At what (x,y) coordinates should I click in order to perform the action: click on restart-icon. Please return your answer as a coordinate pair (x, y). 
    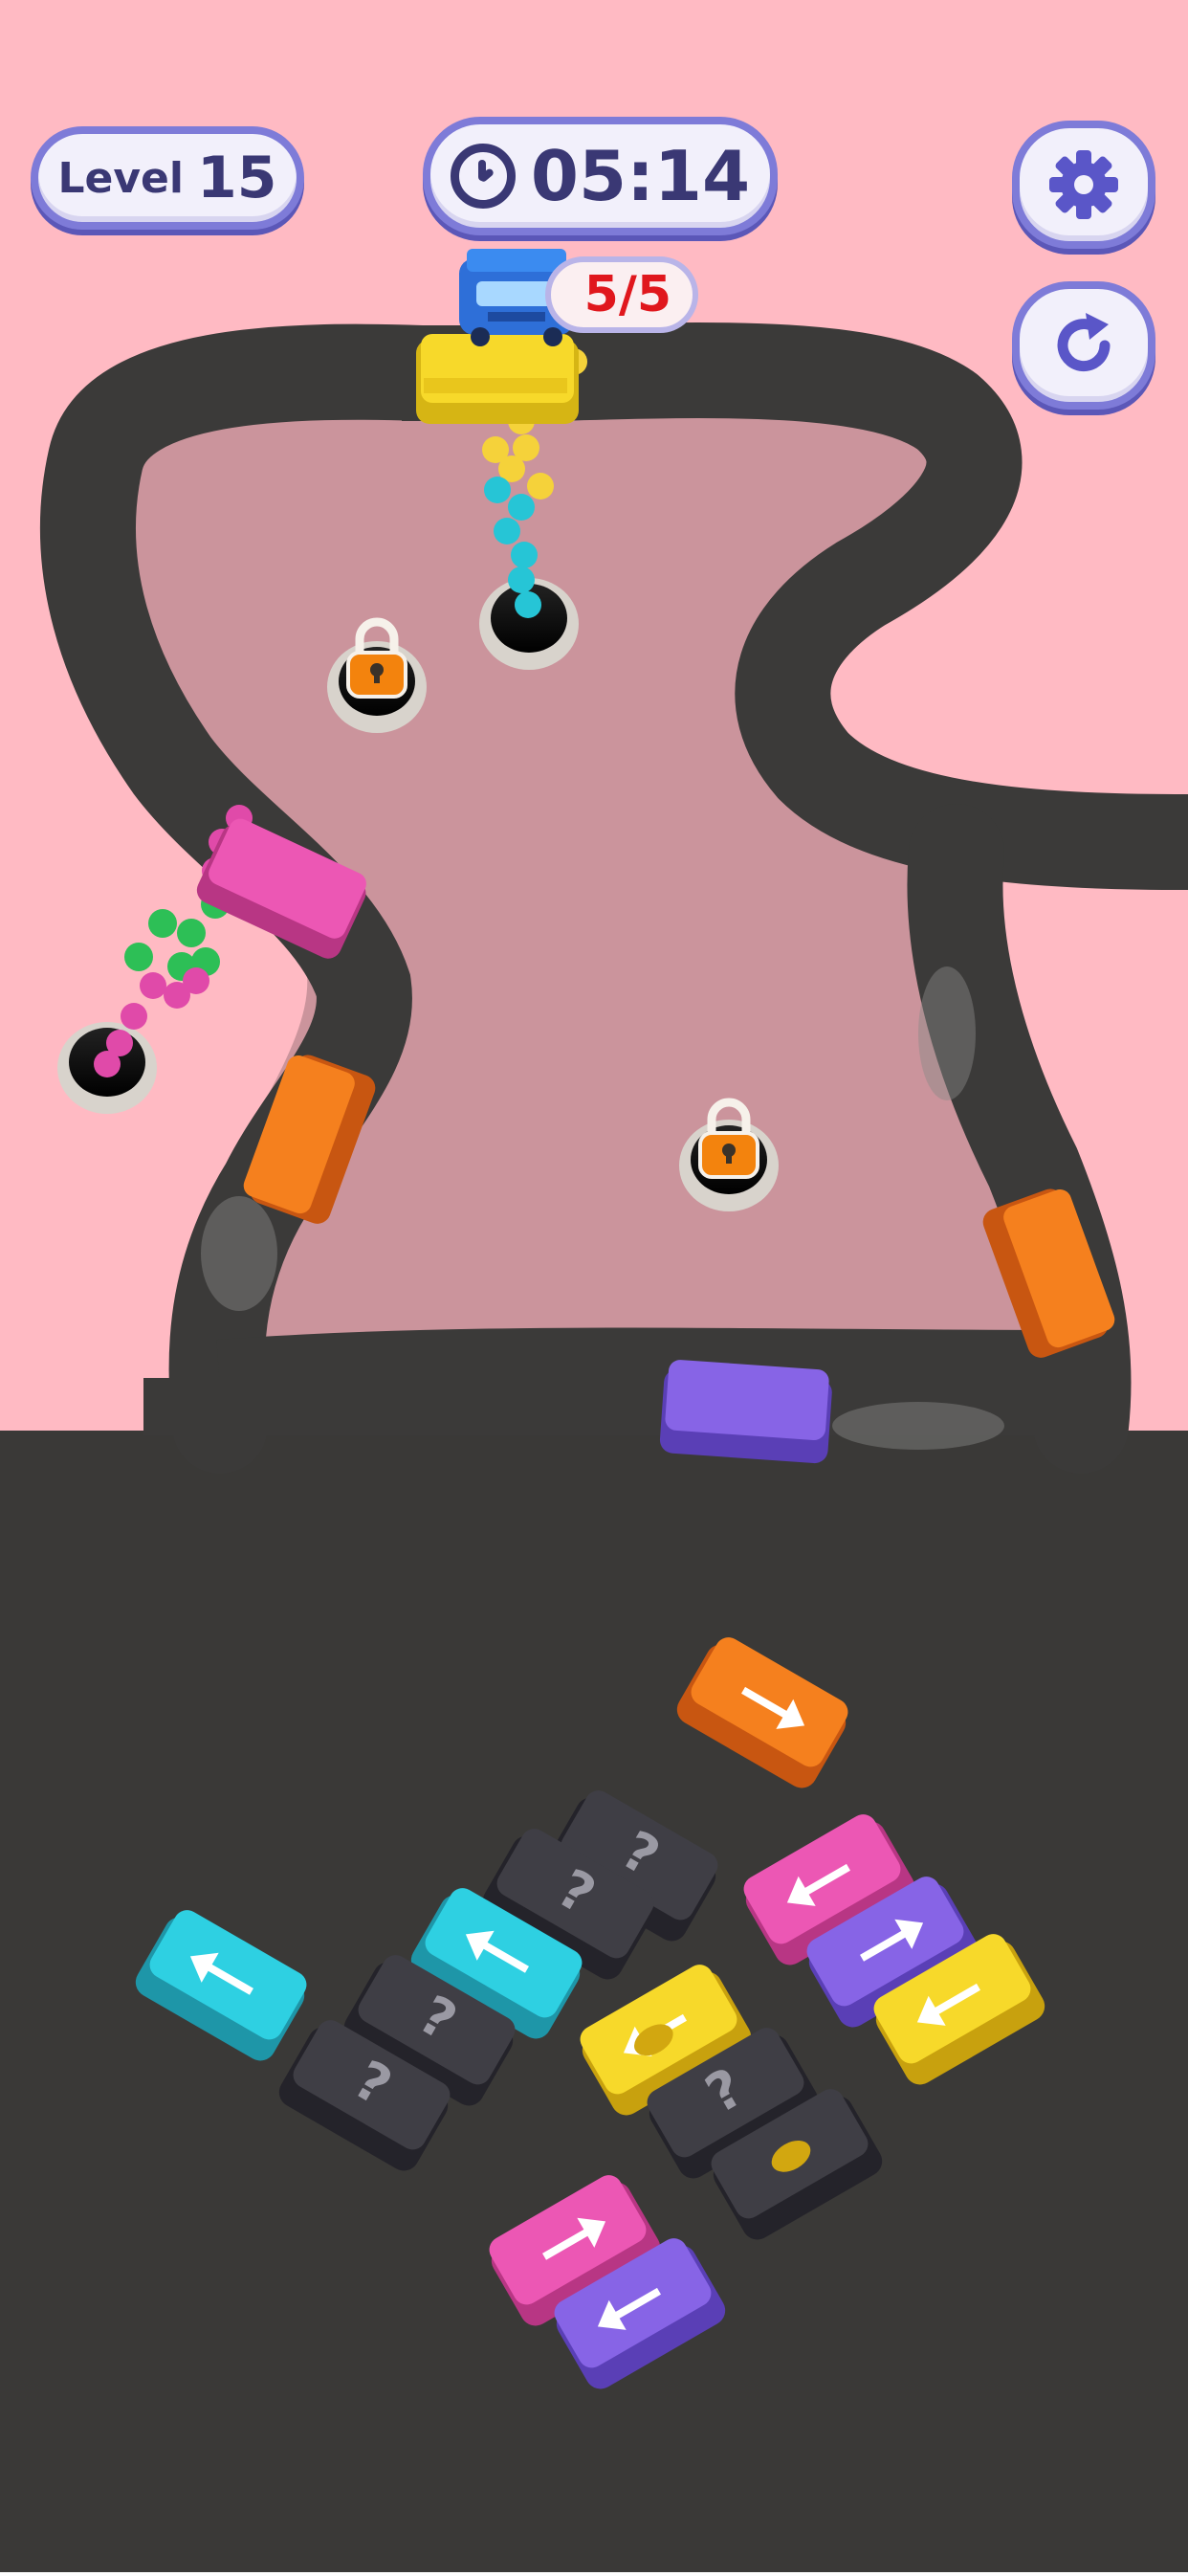
    Looking at the image, I should click on (1084, 342).